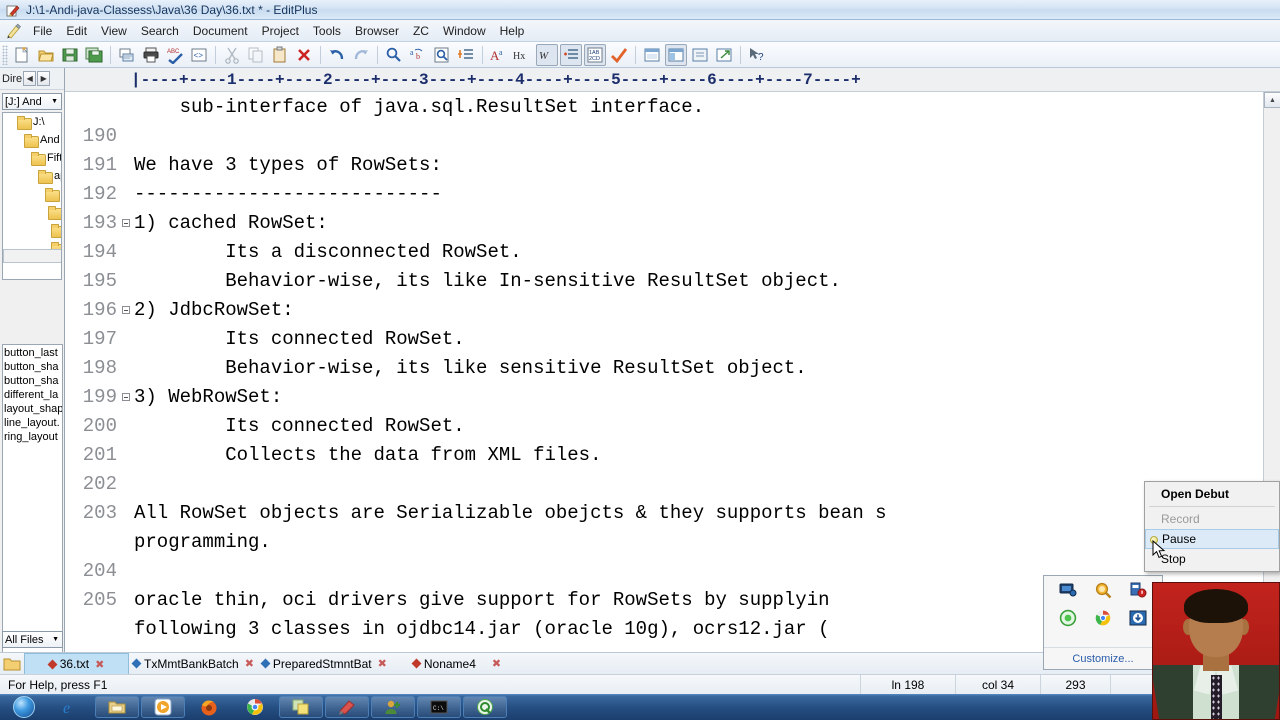 This screenshot has width=1280, height=720. Describe the element at coordinates (163, 707) in the screenshot. I see `media-player-icon` at that location.